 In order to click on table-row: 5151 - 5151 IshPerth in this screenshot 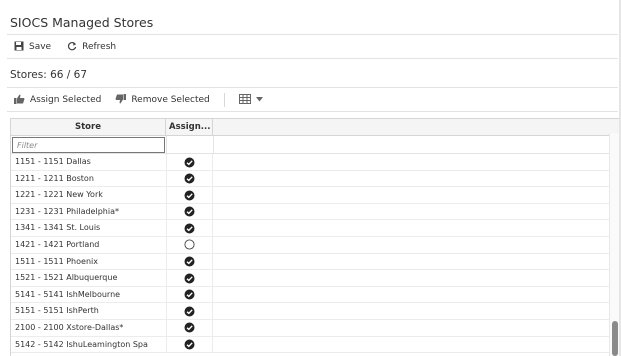, I will do `click(310, 311)`.